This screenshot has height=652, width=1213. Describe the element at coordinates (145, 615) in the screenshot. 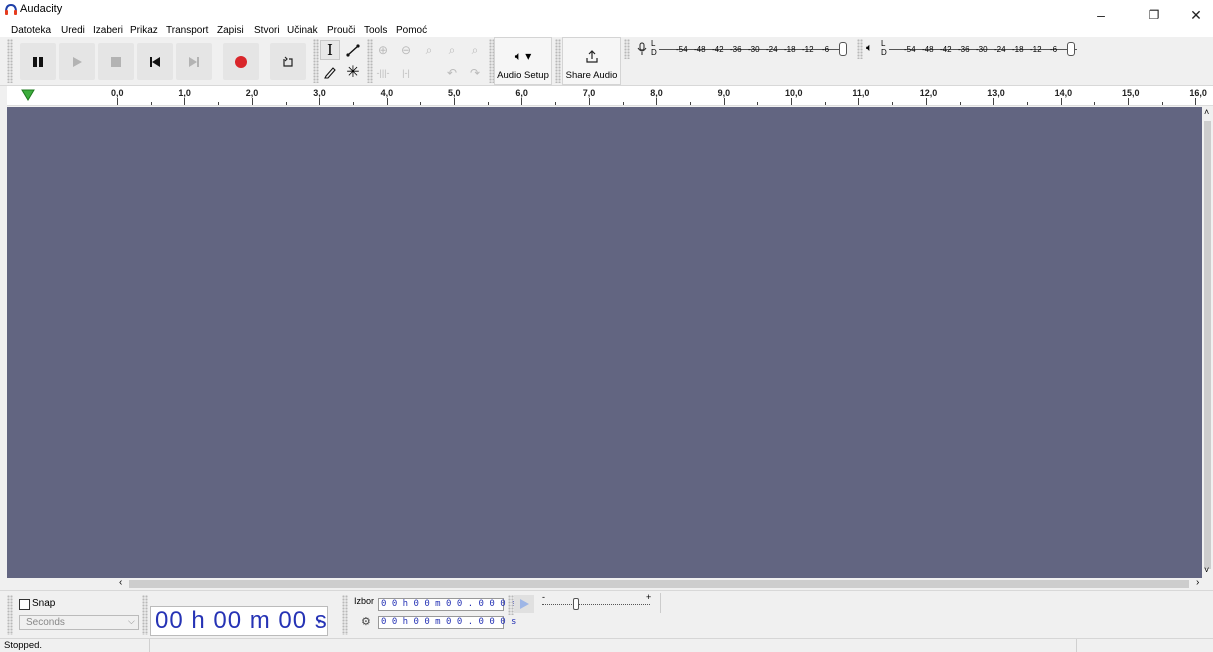

I see `time-toolbar-grip` at that location.